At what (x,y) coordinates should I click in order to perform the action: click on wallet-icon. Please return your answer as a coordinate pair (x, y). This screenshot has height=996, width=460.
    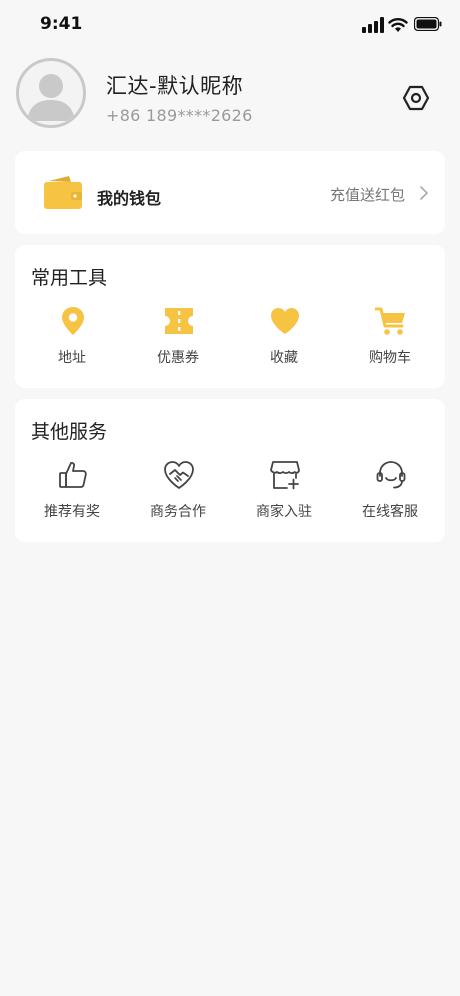
    Looking at the image, I should click on (63, 192).